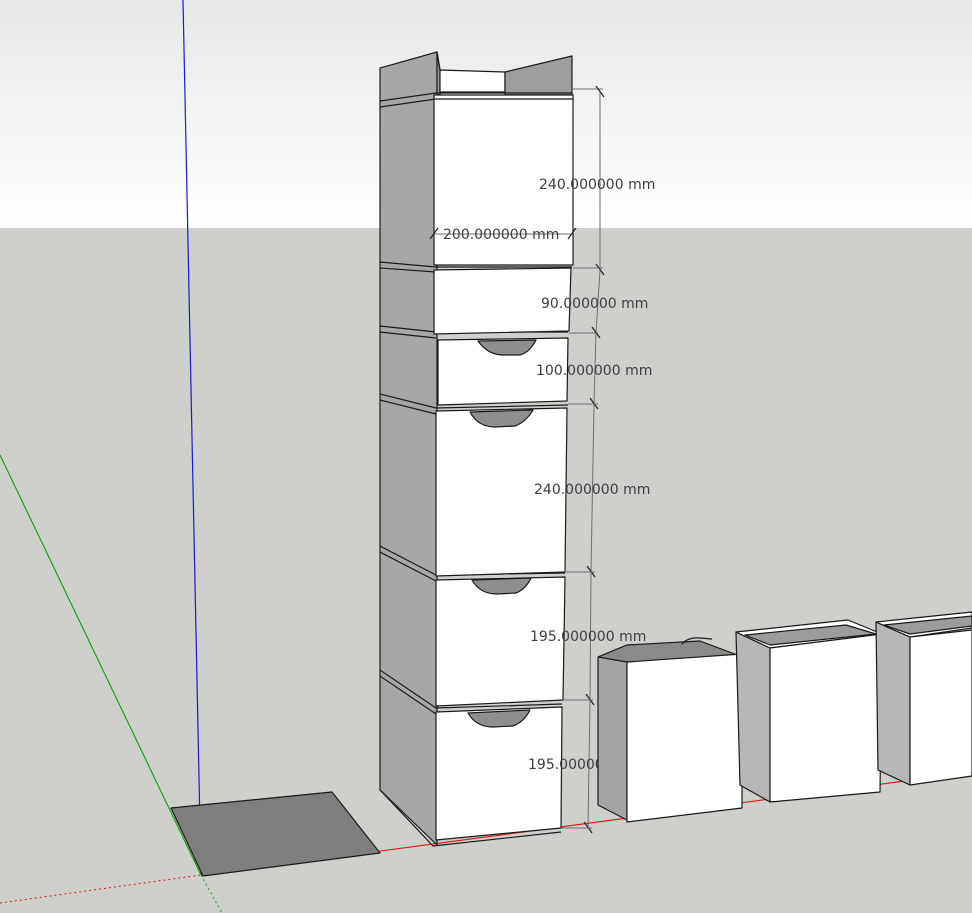 The width and height of the screenshot is (972, 913). I want to click on dim-drawer-3-height: 240.000000 mm, so click(592, 490).